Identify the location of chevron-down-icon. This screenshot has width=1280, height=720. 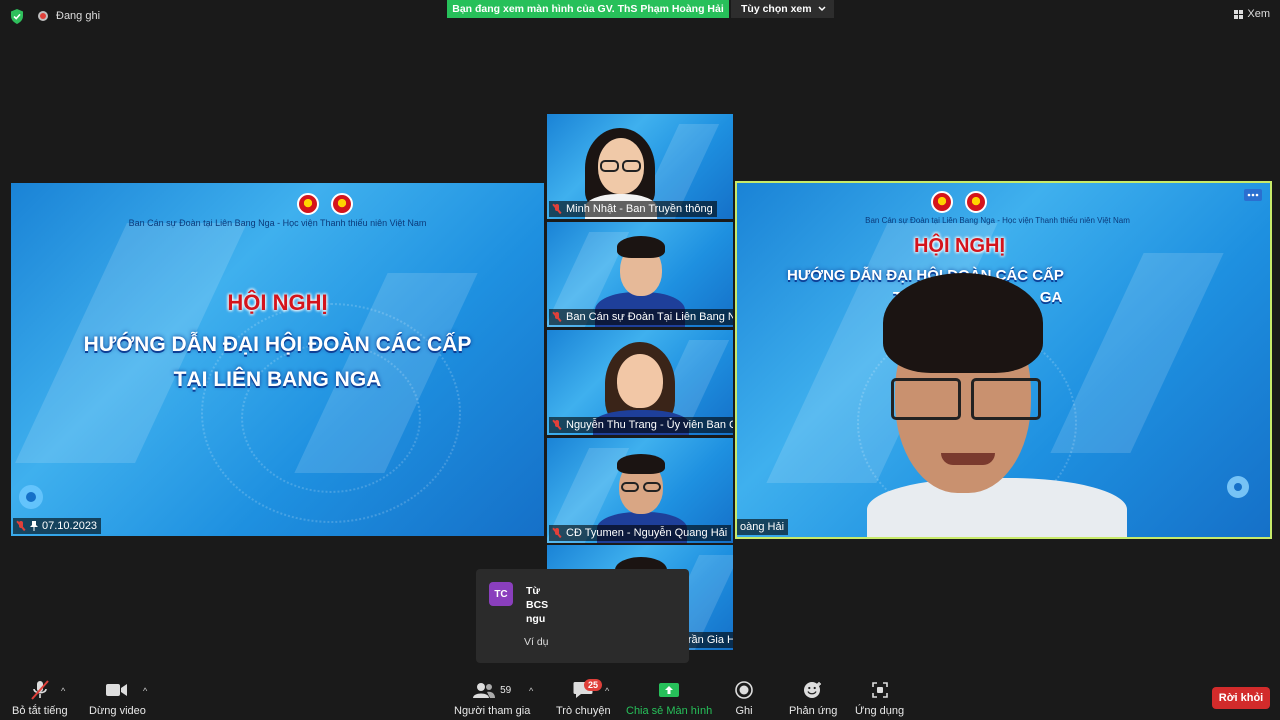
(822, 9).